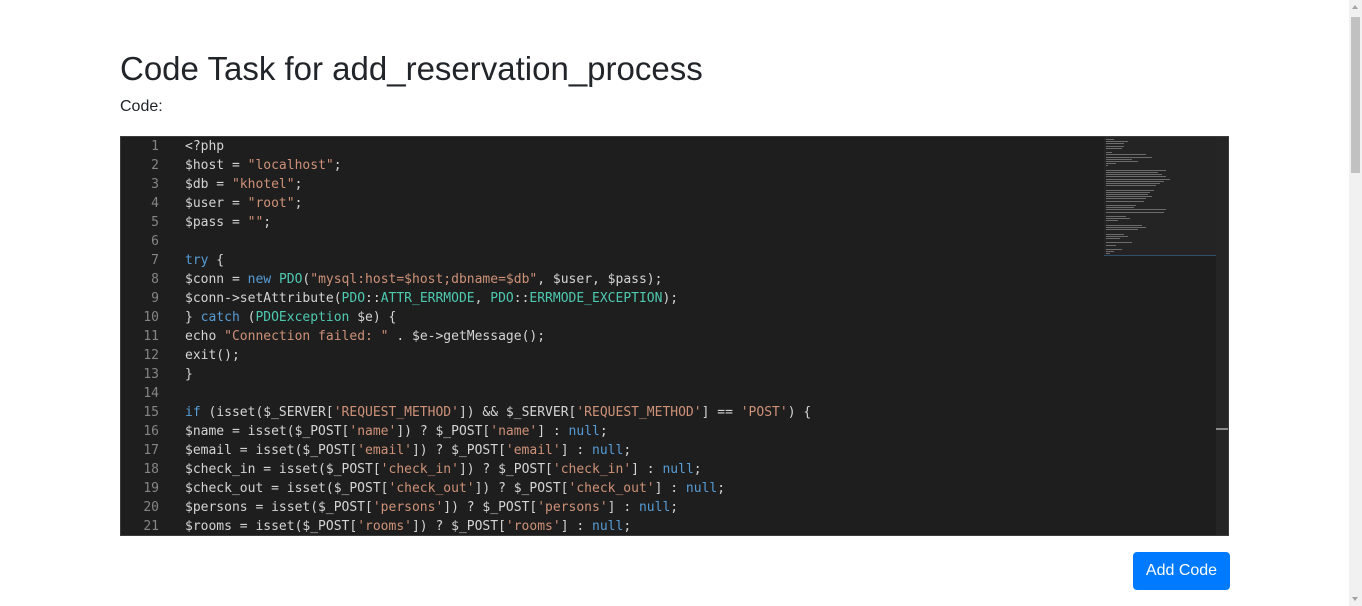 The width and height of the screenshot is (1362, 606). What do you see at coordinates (517, 412) in the screenshot?
I see `code-token: ]) && $_SERVER[` at bounding box center [517, 412].